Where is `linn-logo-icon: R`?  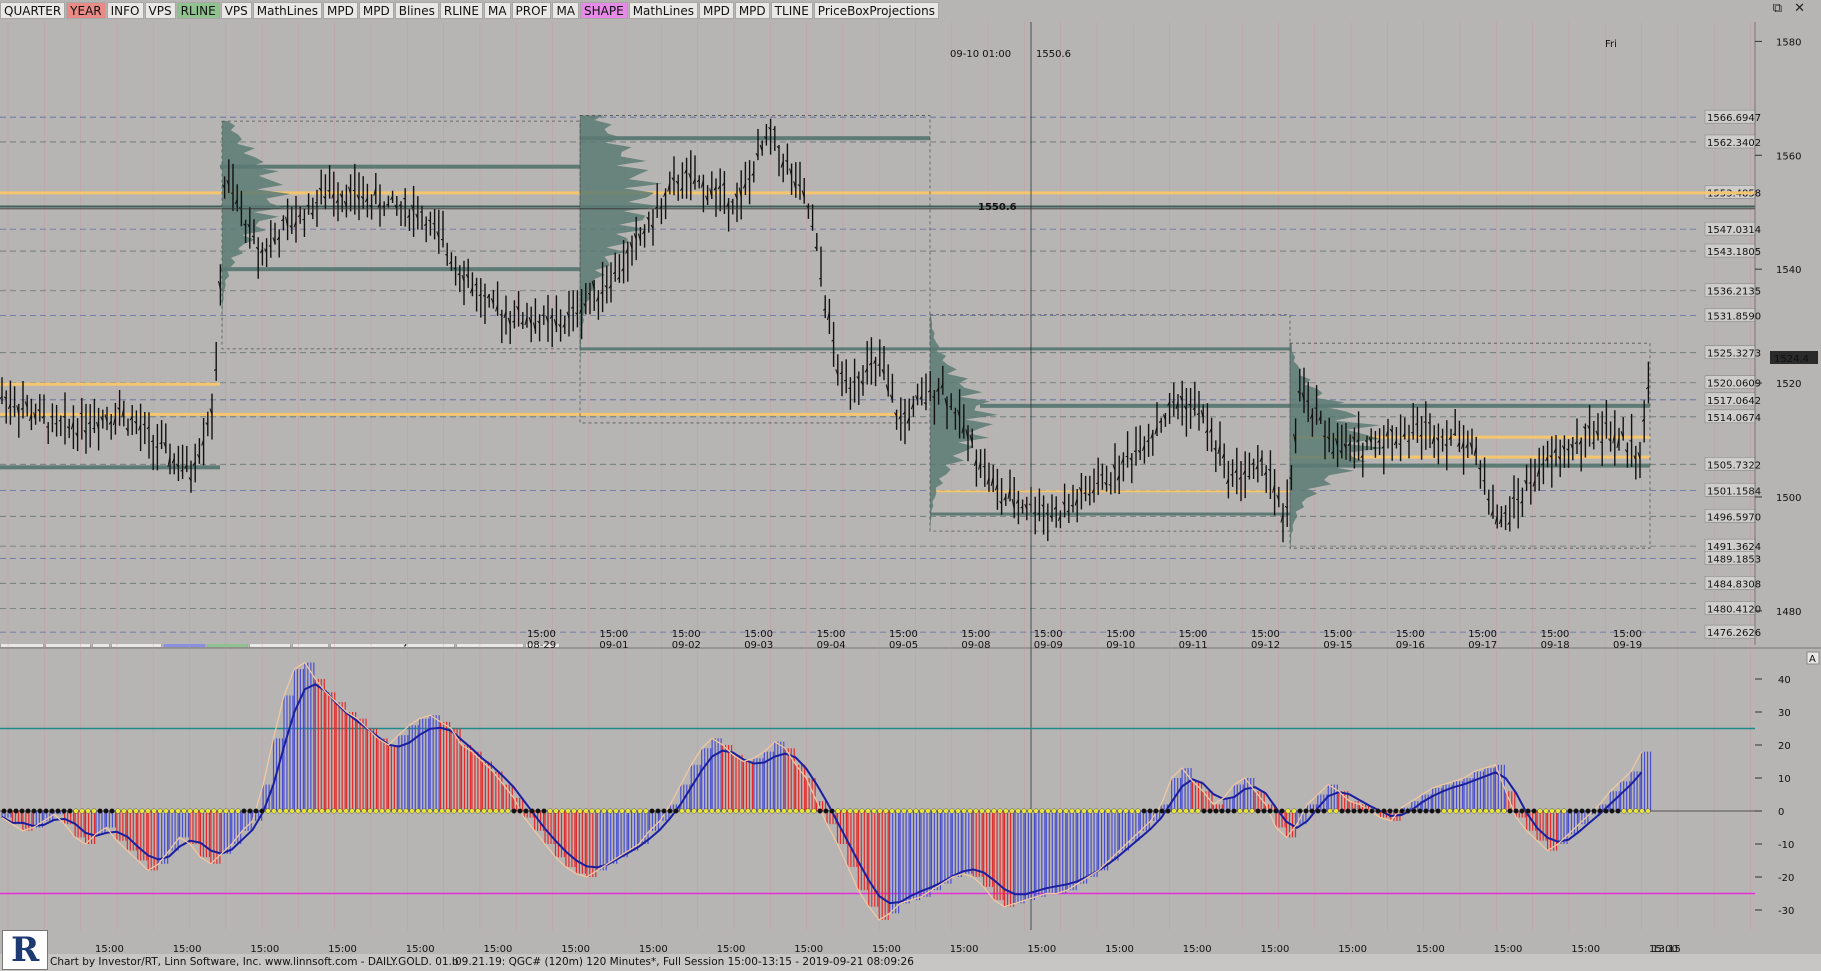
linn-logo-icon: R is located at coordinates (25, 950).